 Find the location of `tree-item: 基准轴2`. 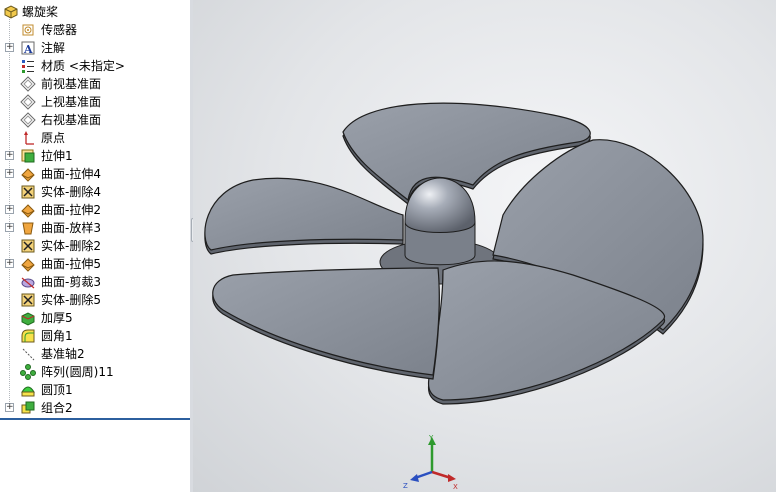

tree-item: 基准轴2 is located at coordinates (95, 354).